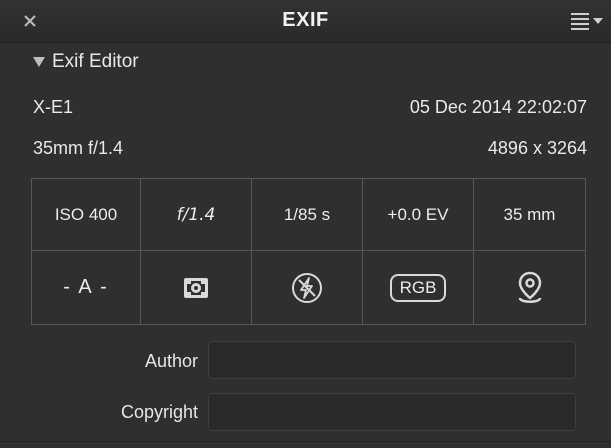 This screenshot has width=611, height=448. Describe the element at coordinates (95, 61) in the screenshot. I see `section-title: Exif Editor` at that location.